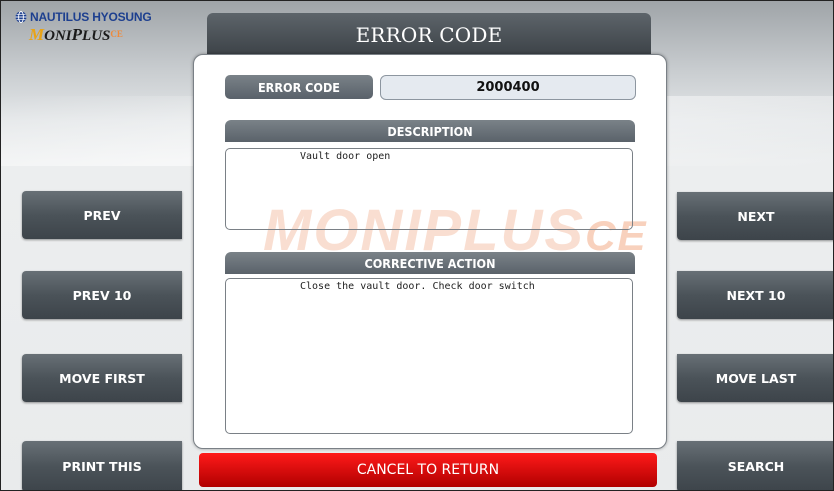 This screenshot has width=834, height=491. What do you see at coordinates (429, 35) in the screenshot?
I see `page-title: ERROR CODE` at bounding box center [429, 35].